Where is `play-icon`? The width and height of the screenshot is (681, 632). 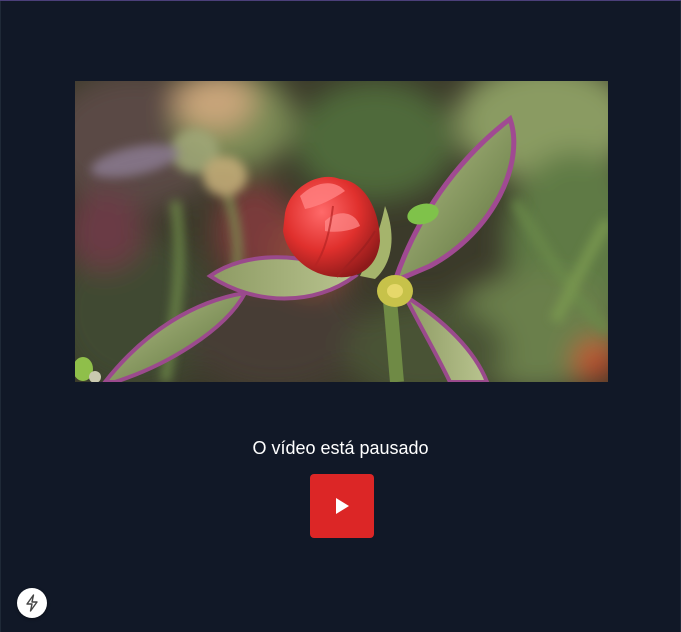
play-icon is located at coordinates (342, 506).